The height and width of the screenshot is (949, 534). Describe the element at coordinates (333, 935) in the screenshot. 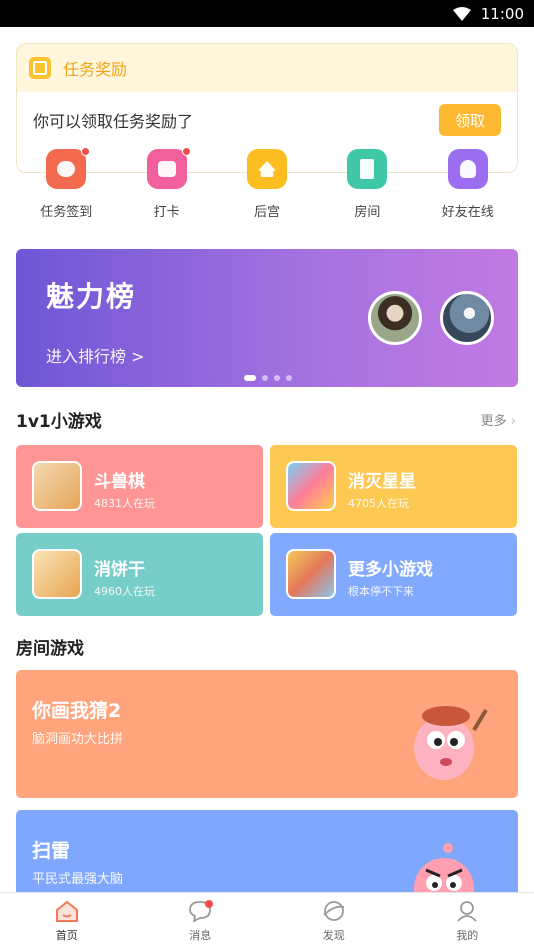

I see `tab-label: 发现` at that location.